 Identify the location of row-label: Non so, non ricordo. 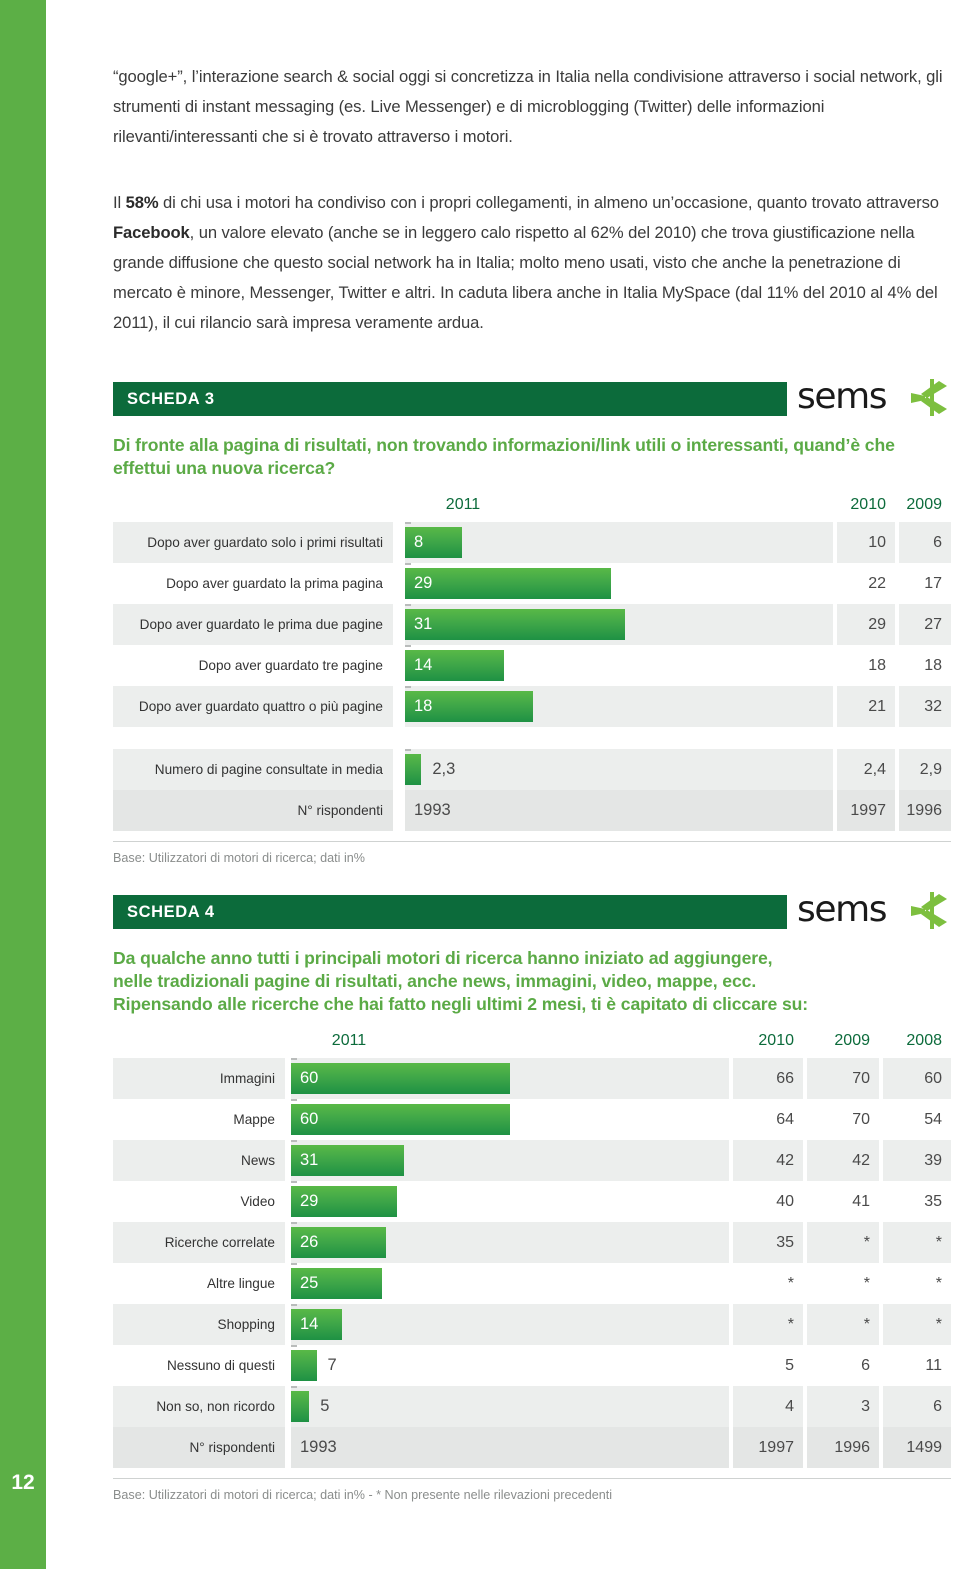
(199, 1406).